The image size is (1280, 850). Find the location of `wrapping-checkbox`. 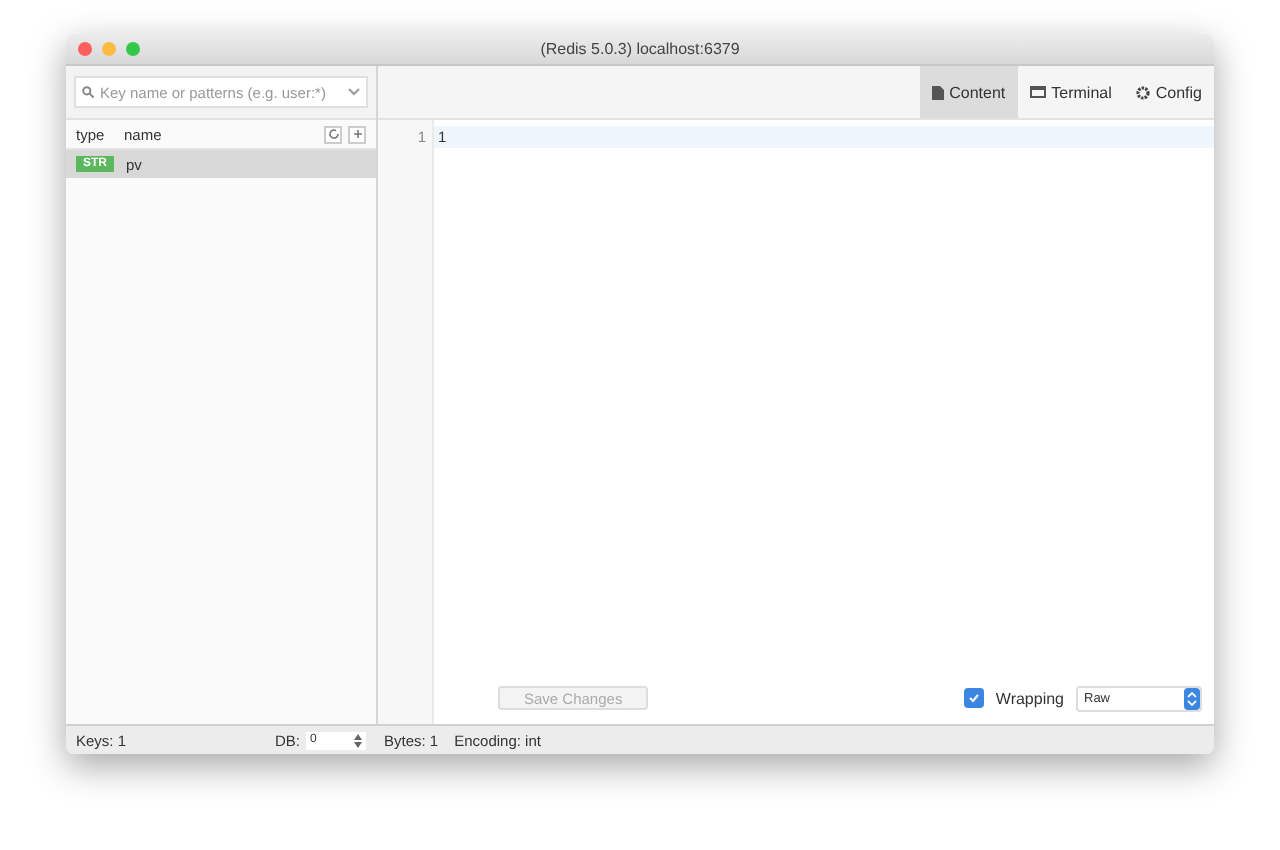

wrapping-checkbox is located at coordinates (973, 698).